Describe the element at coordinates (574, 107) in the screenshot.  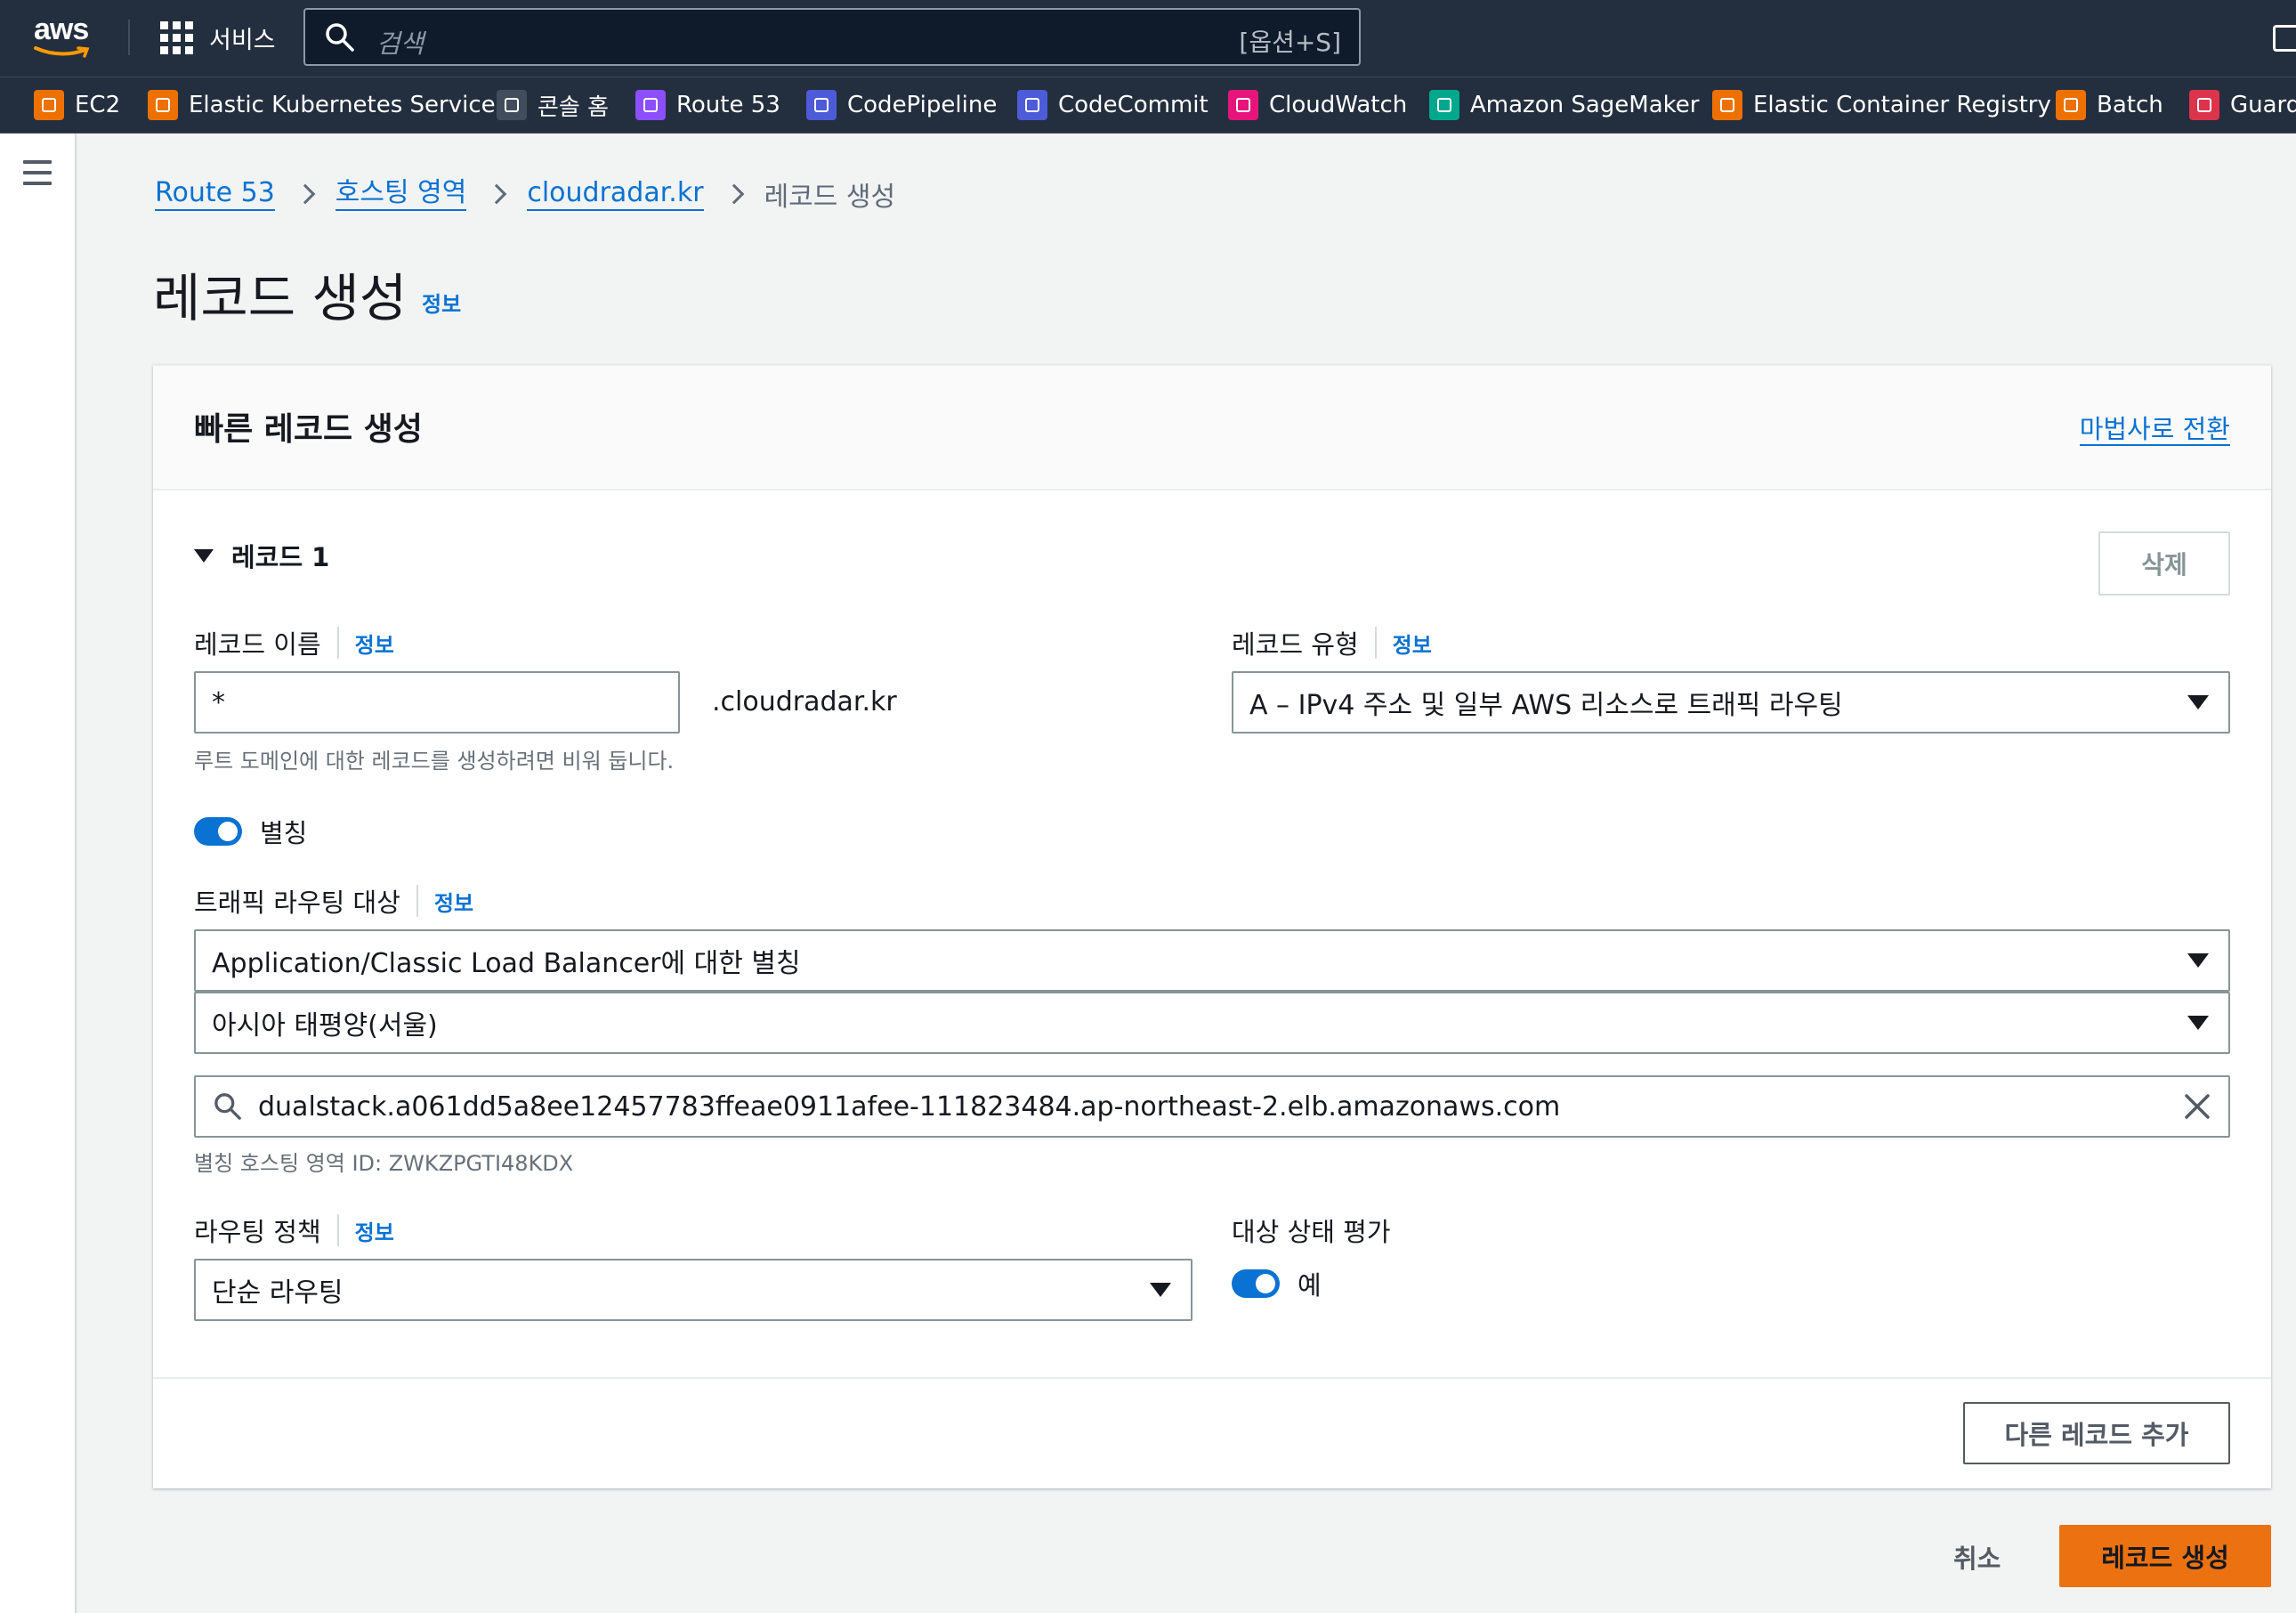
I see `favorite-label: 콘솔 홈` at that location.